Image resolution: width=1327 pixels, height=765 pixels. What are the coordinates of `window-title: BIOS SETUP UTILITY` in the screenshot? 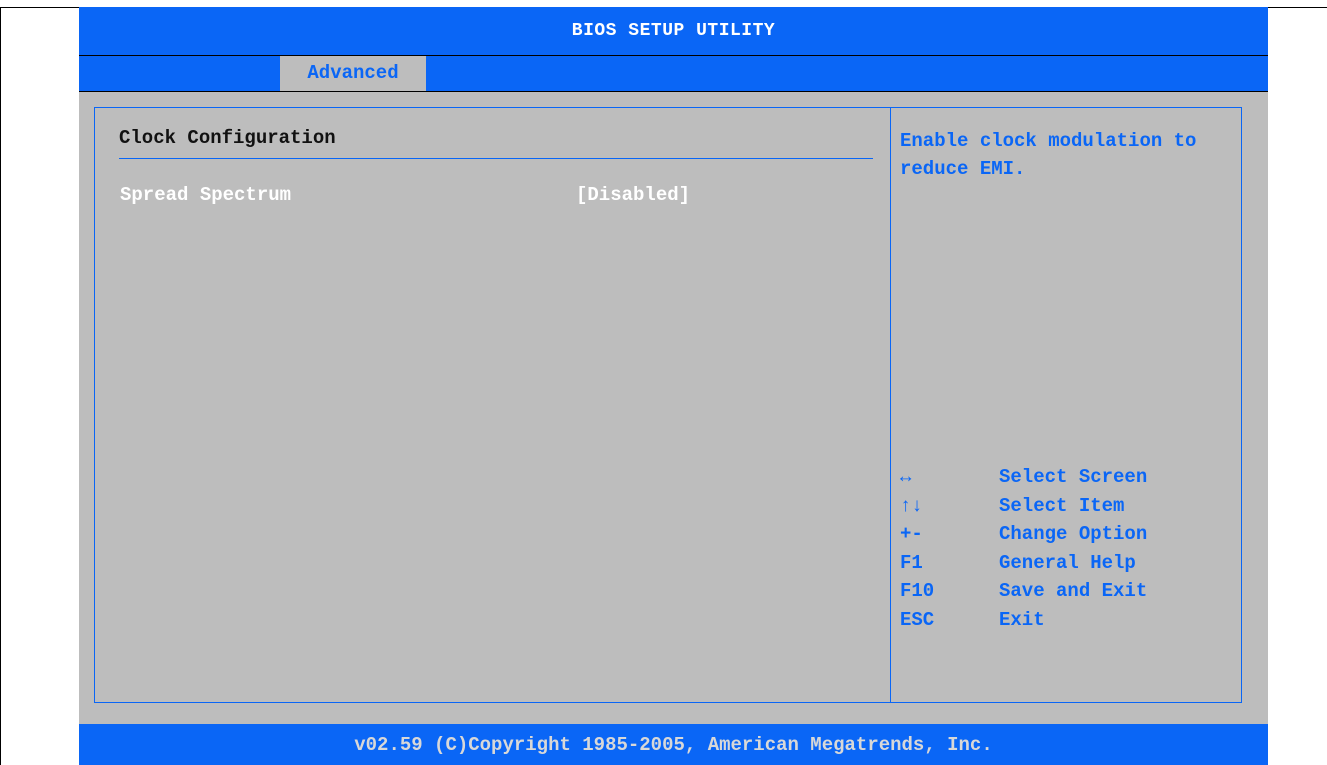 It's located at (673, 31).